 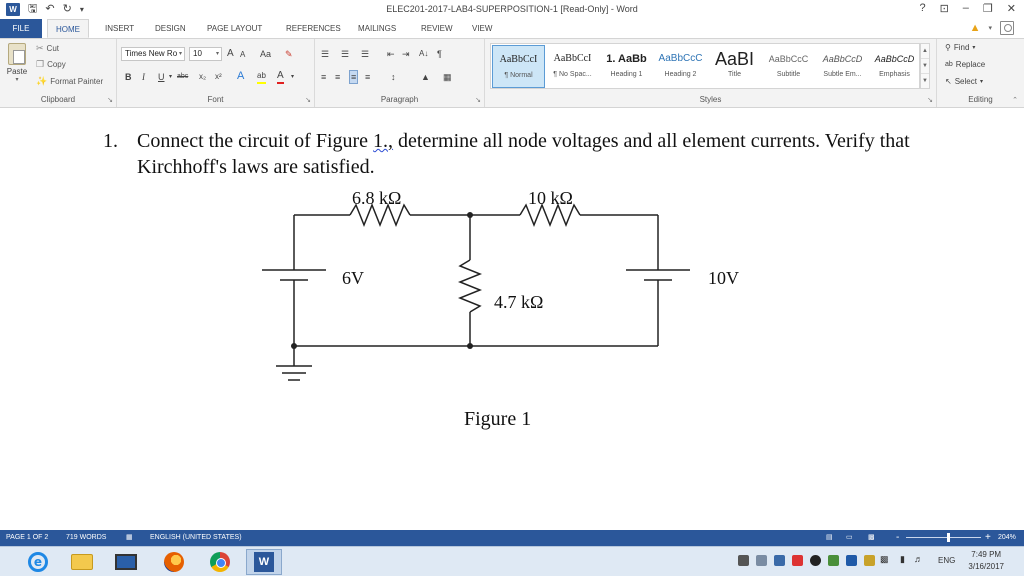 What do you see at coordinates (68, 28) in the screenshot?
I see `tab-home: HOME` at bounding box center [68, 28].